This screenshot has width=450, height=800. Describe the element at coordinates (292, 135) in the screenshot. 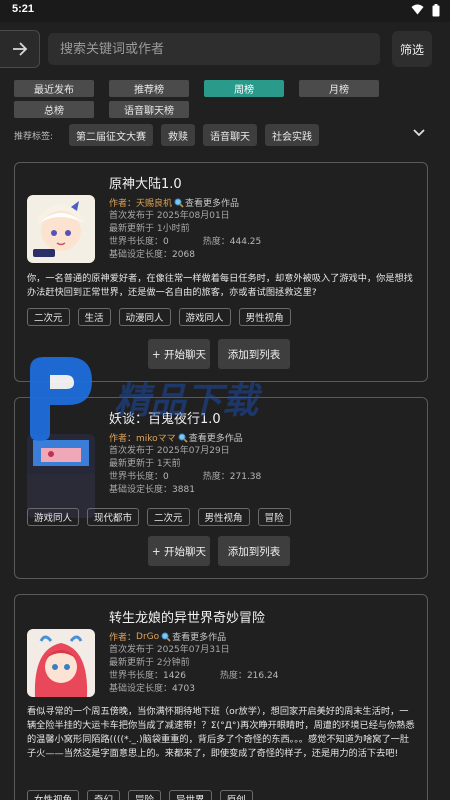

I see `recommended-tag: 社会实践` at that location.